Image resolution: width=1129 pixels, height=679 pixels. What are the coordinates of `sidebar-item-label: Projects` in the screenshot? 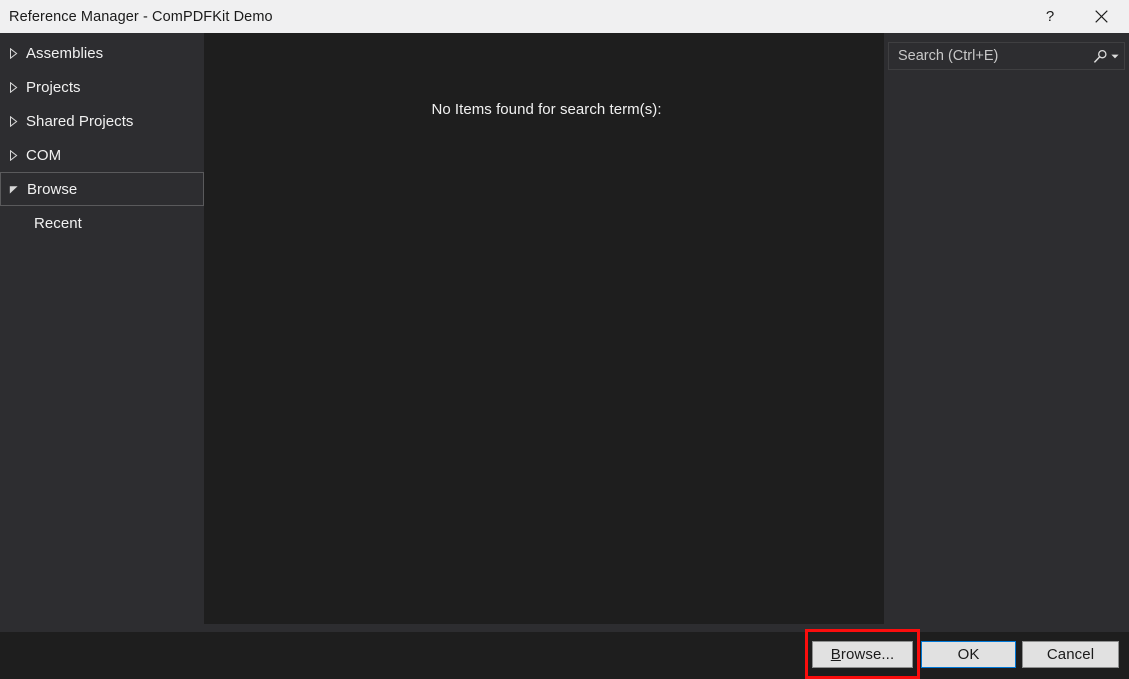 It's located at (53, 87).